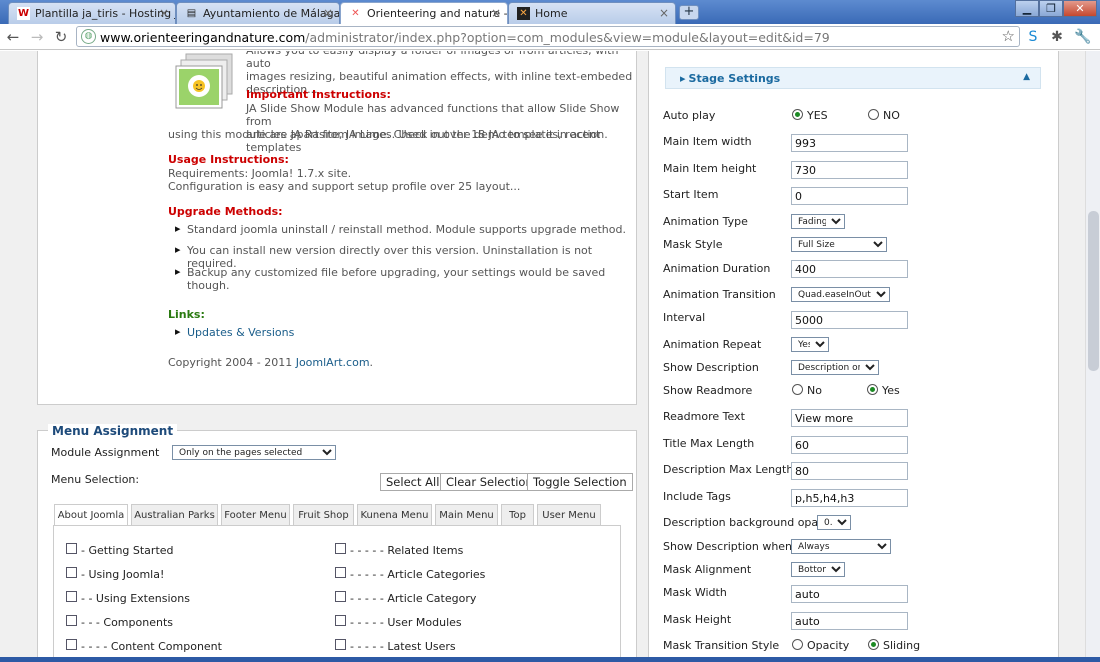  Describe the element at coordinates (569, 515) in the screenshot. I see `tab-user-menu: User Menu` at that location.